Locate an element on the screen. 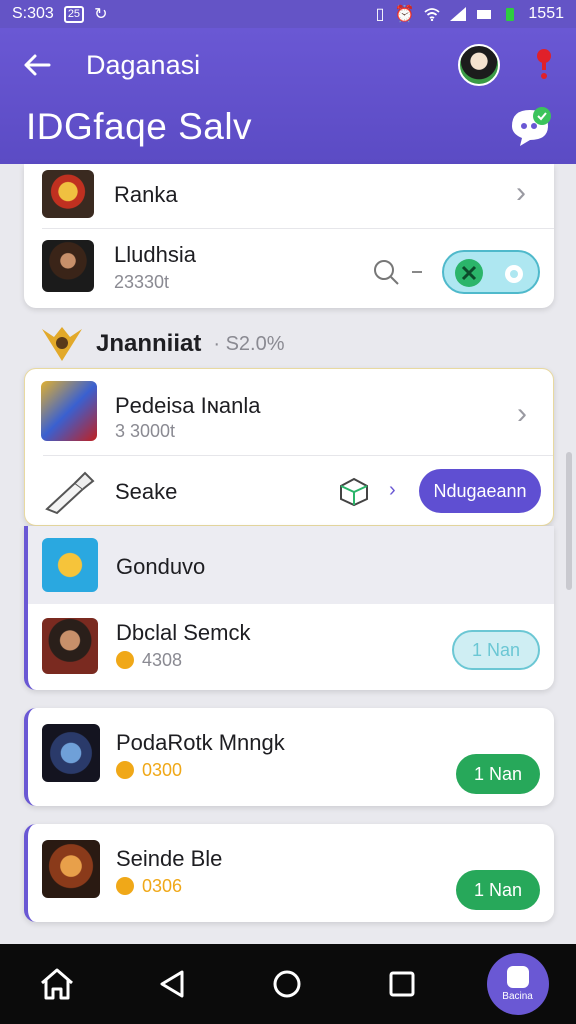 Image resolution: width=576 pixels, height=1024 pixels. pin-icon is located at coordinates (544, 65).